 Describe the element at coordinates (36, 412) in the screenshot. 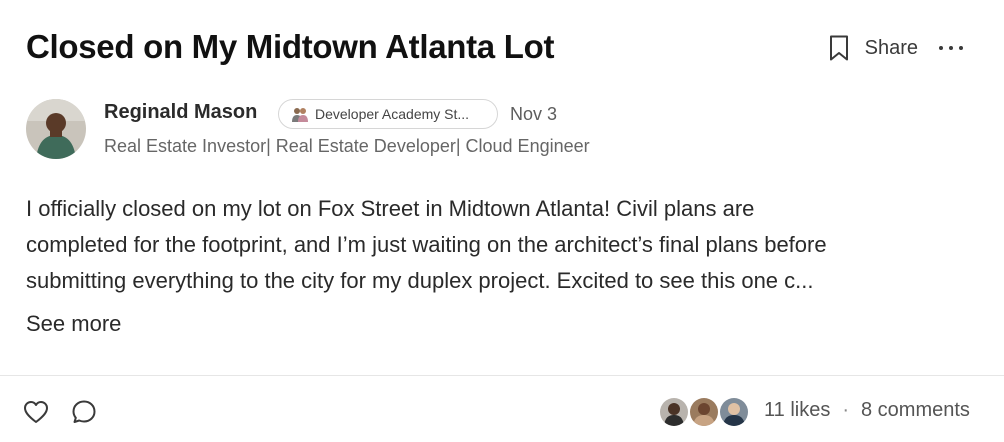

I see `heart-icon` at that location.